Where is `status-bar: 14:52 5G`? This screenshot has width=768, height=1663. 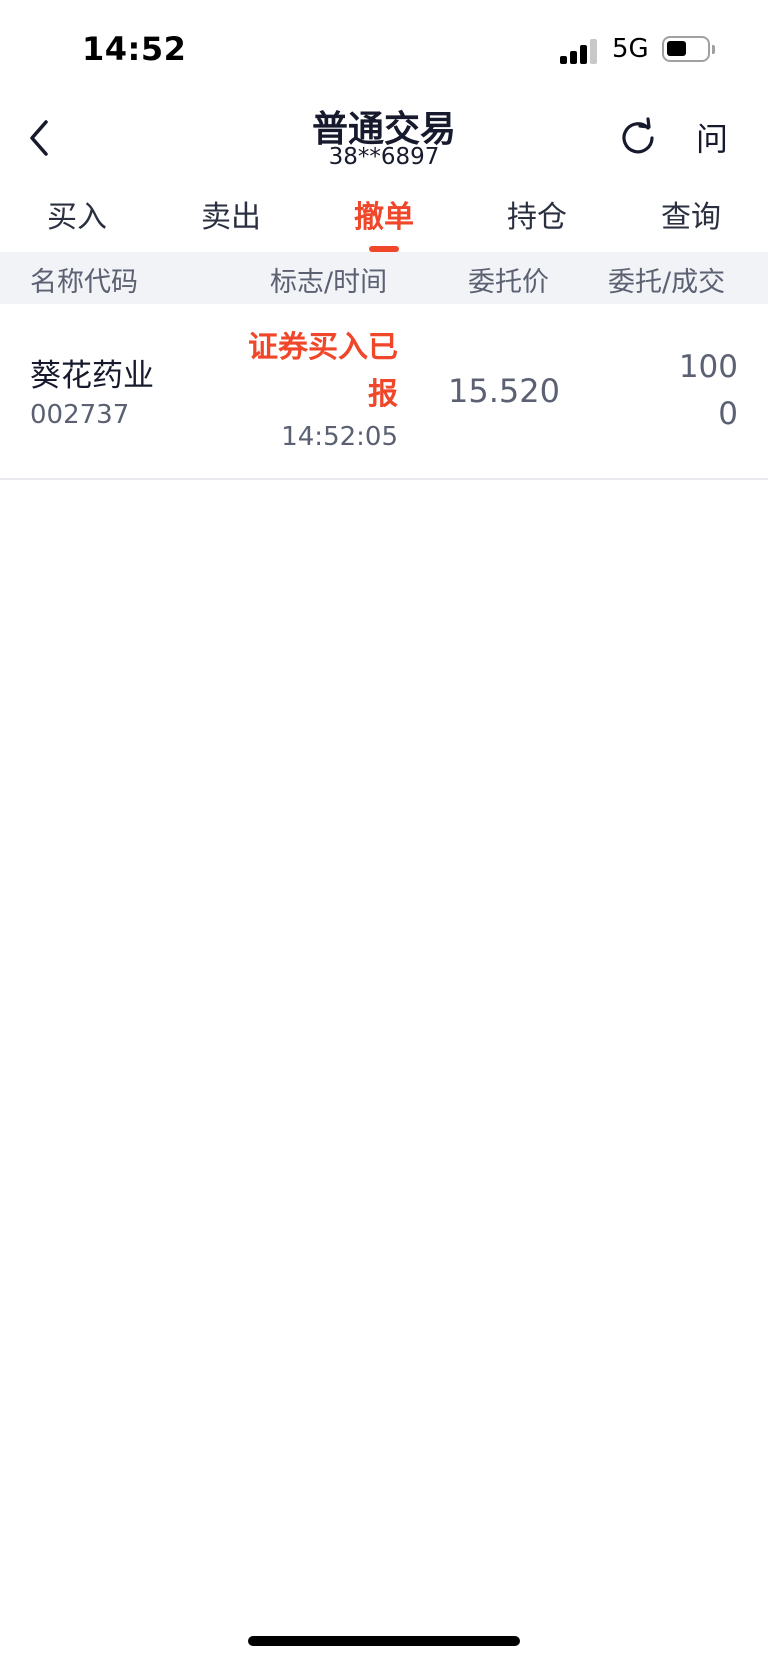
status-bar: 14:52 5G is located at coordinates (384, 50).